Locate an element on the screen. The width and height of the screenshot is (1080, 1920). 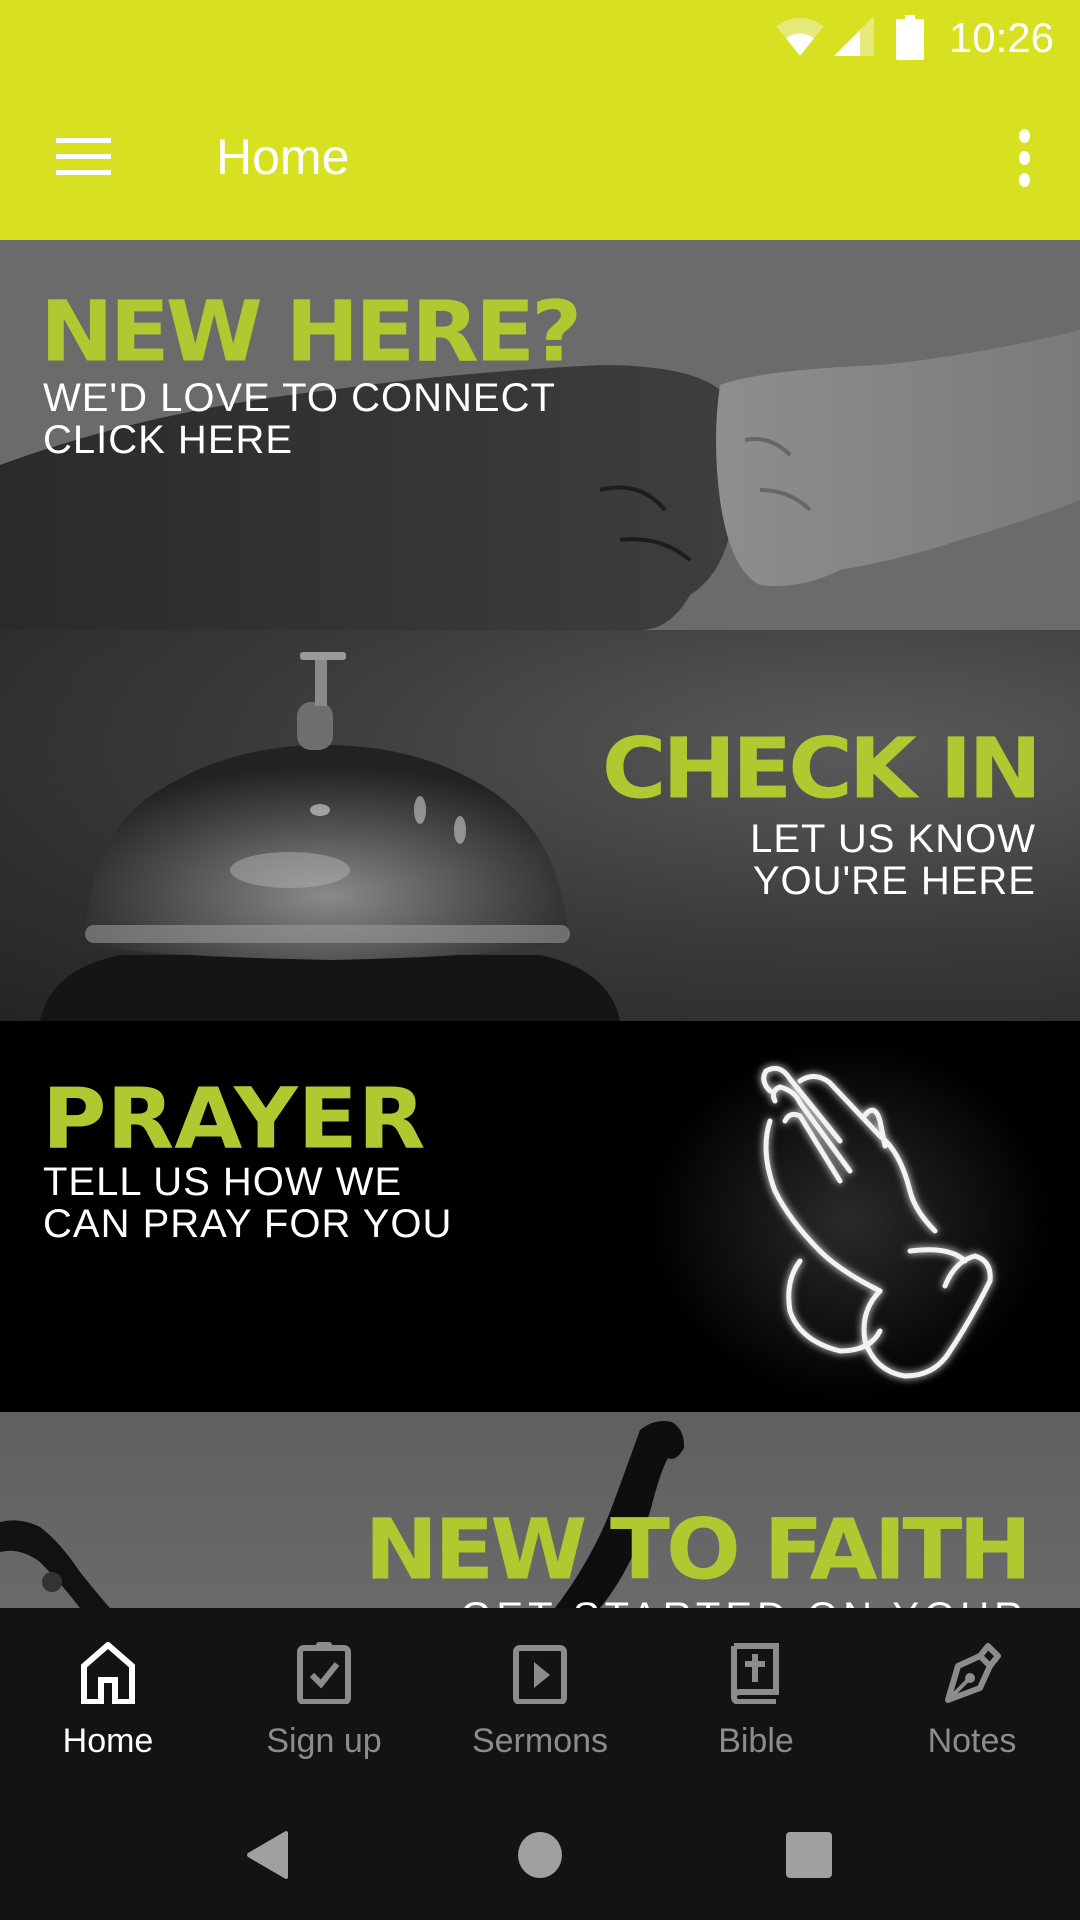
clipboard-check-icon is located at coordinates (324, 1673).